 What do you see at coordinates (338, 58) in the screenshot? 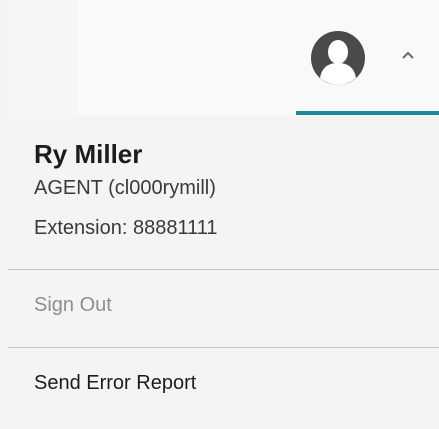
I see `user-avatar-icon` at bounding box center [338, 58].